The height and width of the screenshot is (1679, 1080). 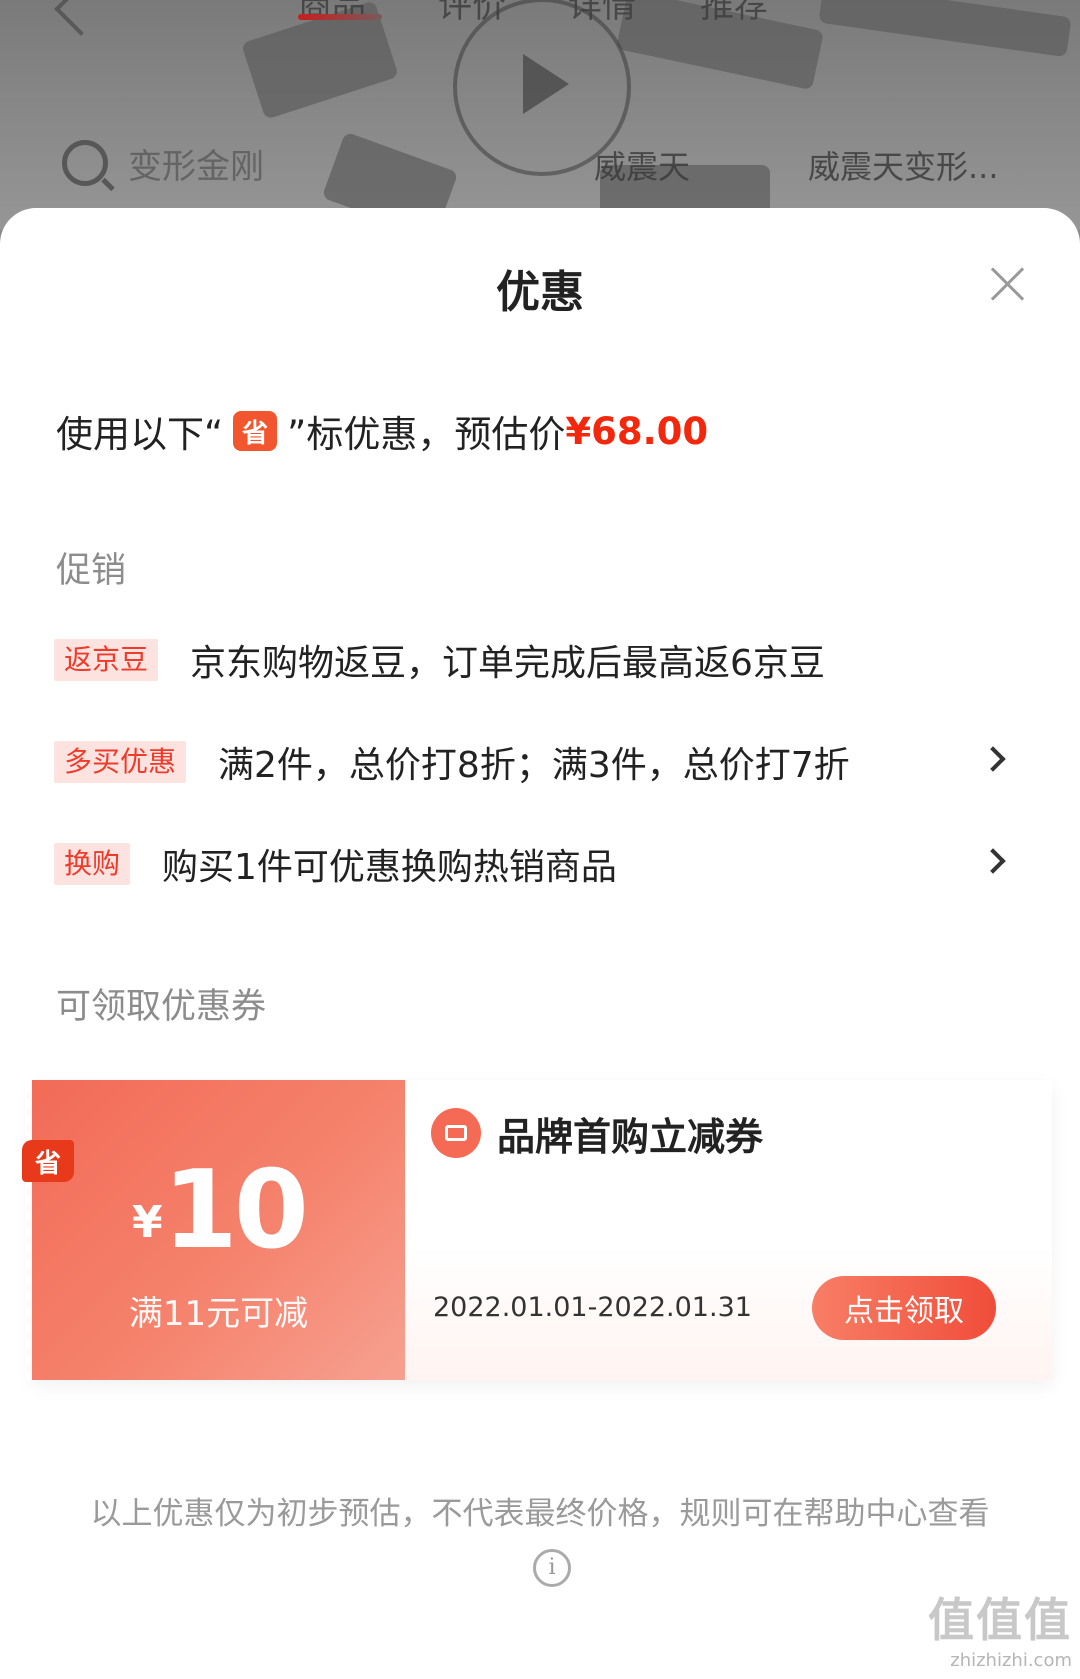 I want to click on promo-tag: 返京豆, so click(x=106, y=660).